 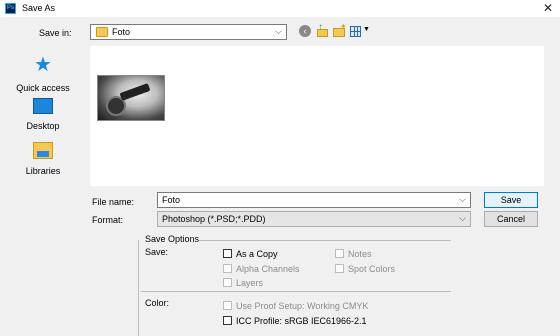 I want to click on window-title: Save As, so click(x=39, y=8).